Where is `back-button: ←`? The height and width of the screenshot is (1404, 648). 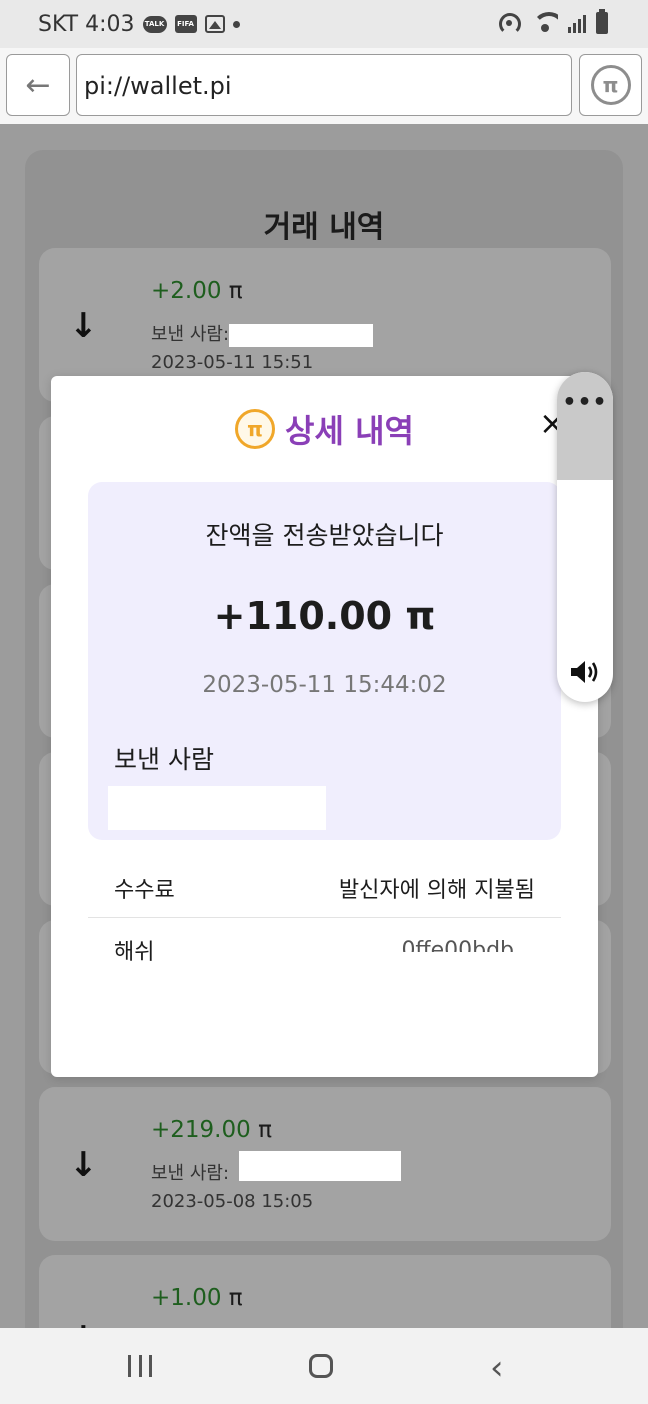 back-button: ← is located at coordinates (38, 85).